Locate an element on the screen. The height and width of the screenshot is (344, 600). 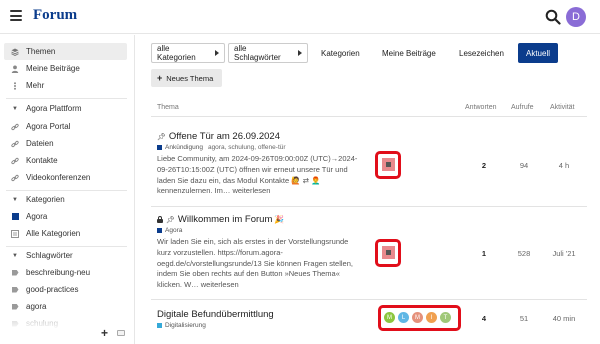
topic-title-text: Offene Tür am 26.09.2024 is located at coordinates (224, 136).